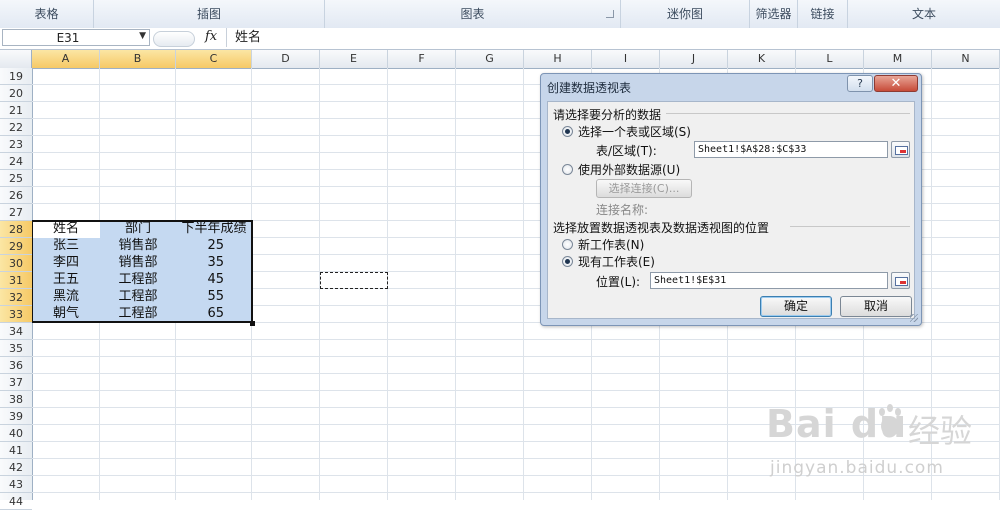 This screenshot has width=1000, height=510. Describe the element at coordinates (16, 331) in the screenshot. I see `row-header-34: 34` at that location.